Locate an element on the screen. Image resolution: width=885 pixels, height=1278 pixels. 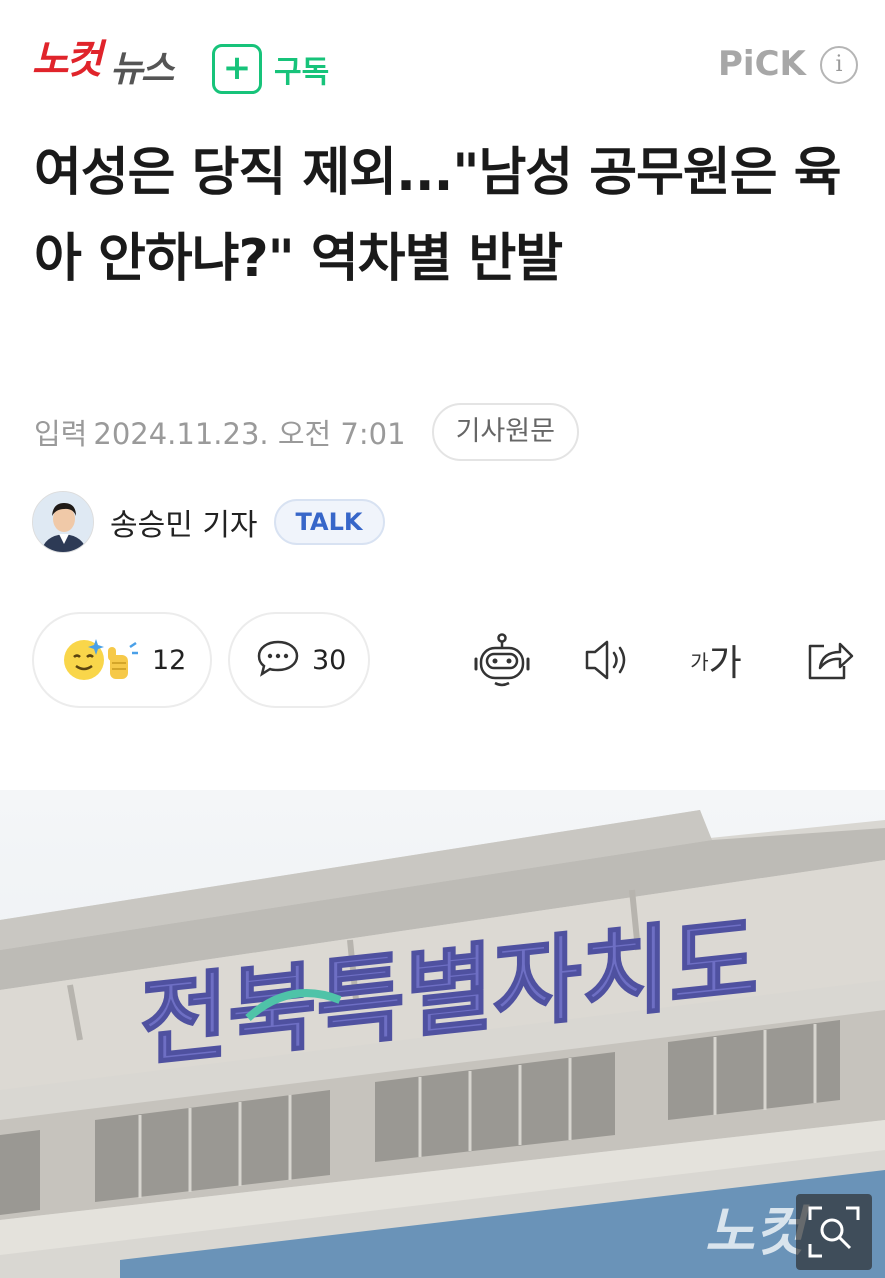
zoom-icon is located at coordinates (834, 1232).